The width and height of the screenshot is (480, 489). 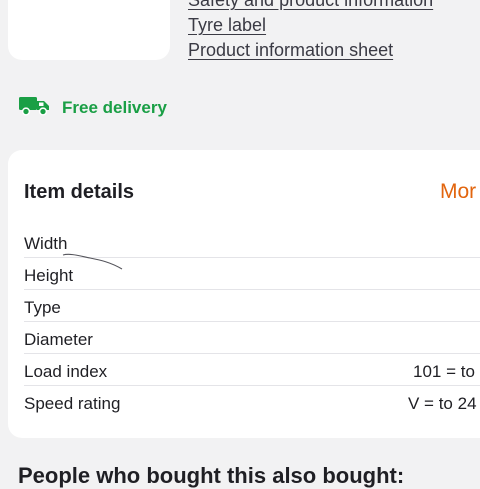 What do you see at coordinates (34, 107) in the screenshot?
I see `truck-icon` at bounding box center [34, 107].